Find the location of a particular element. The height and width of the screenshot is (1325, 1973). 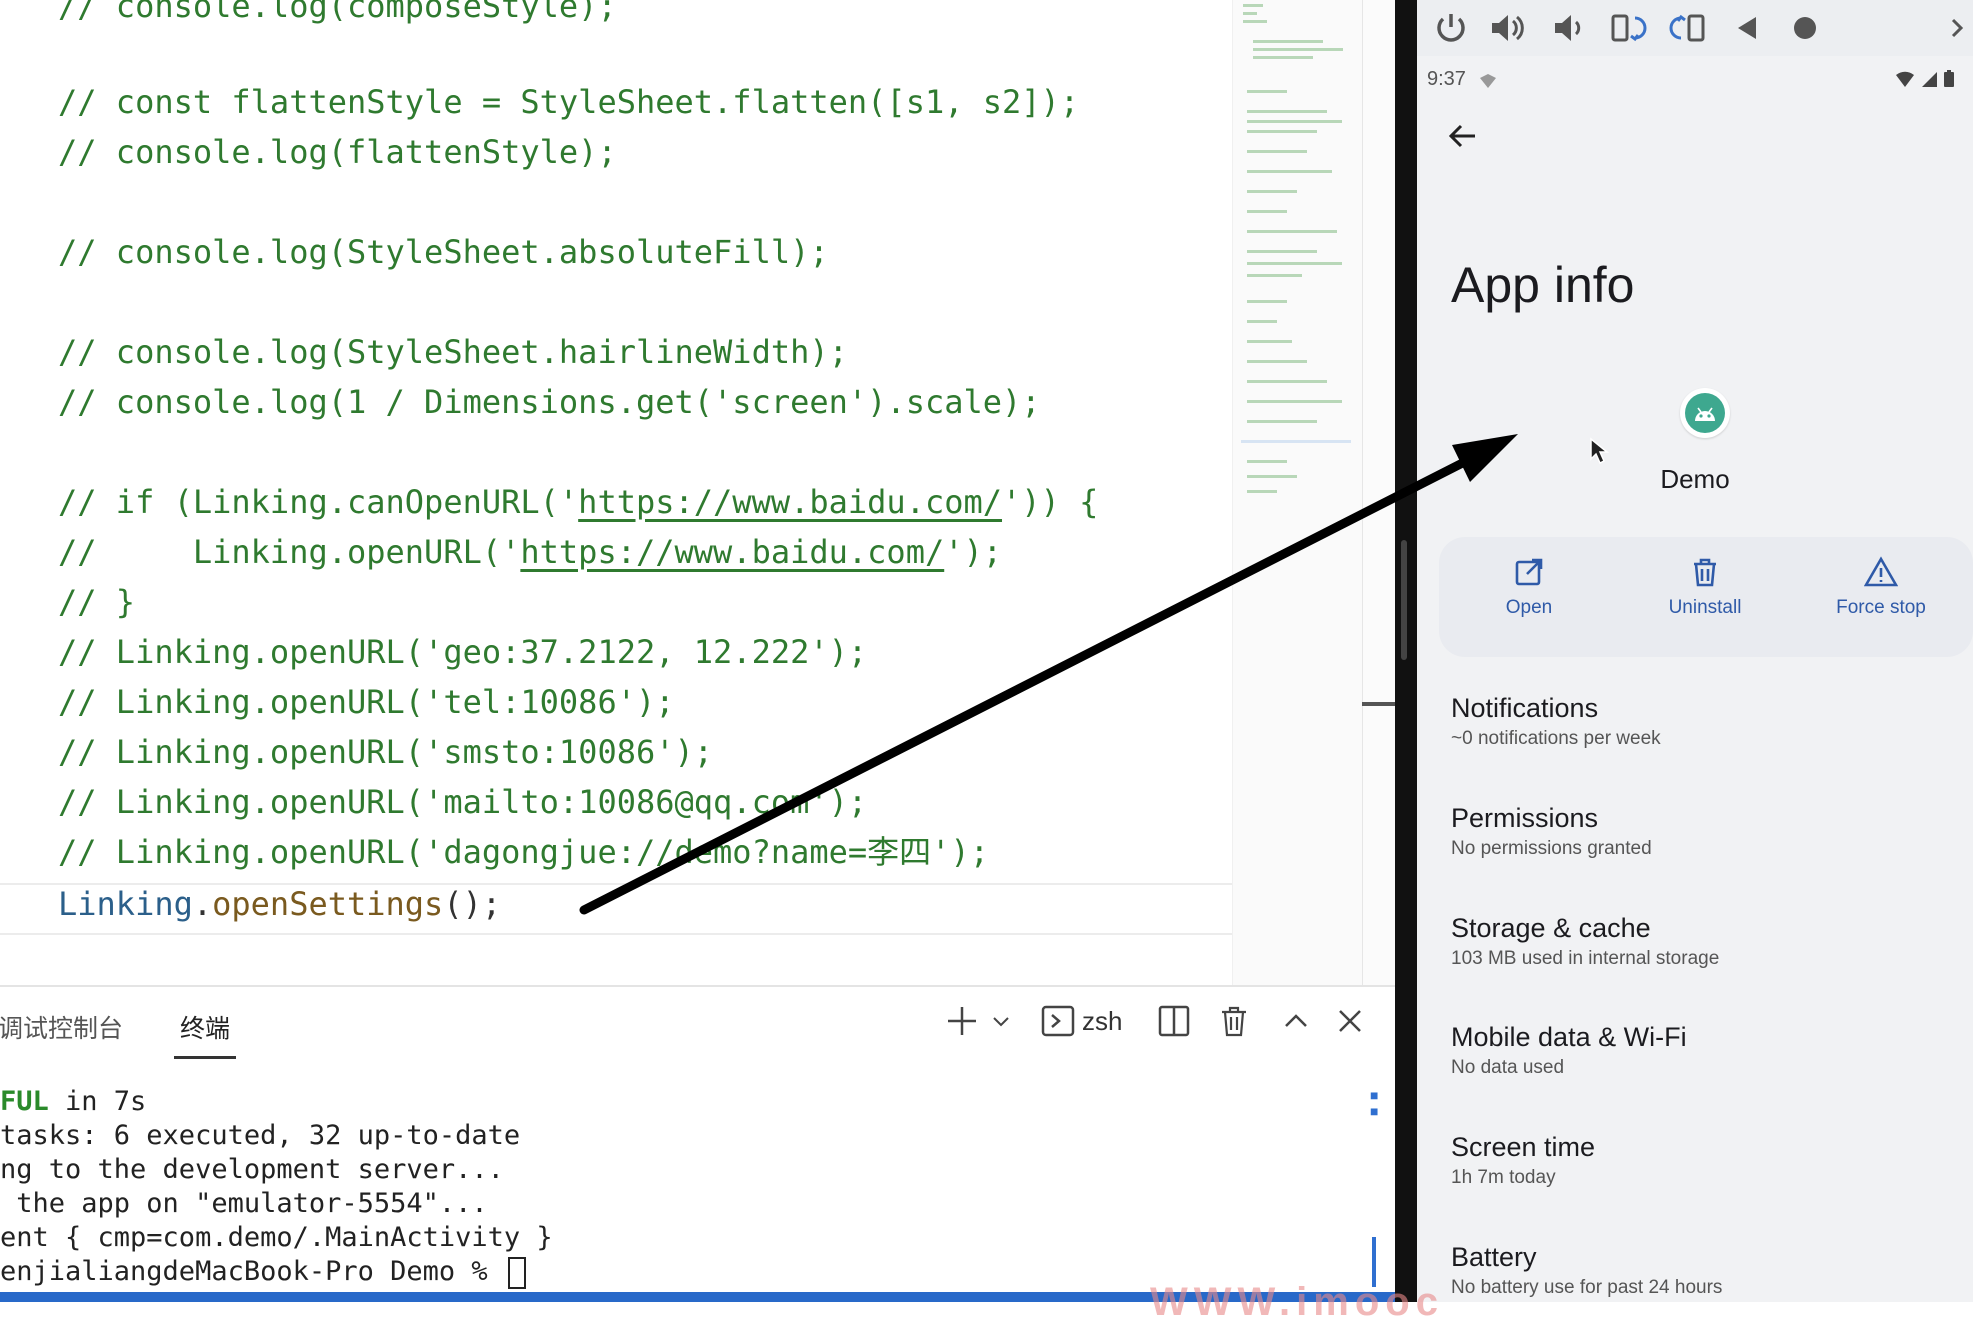

terminal-profile-dropdown is located at coordinates (1001, 1021).